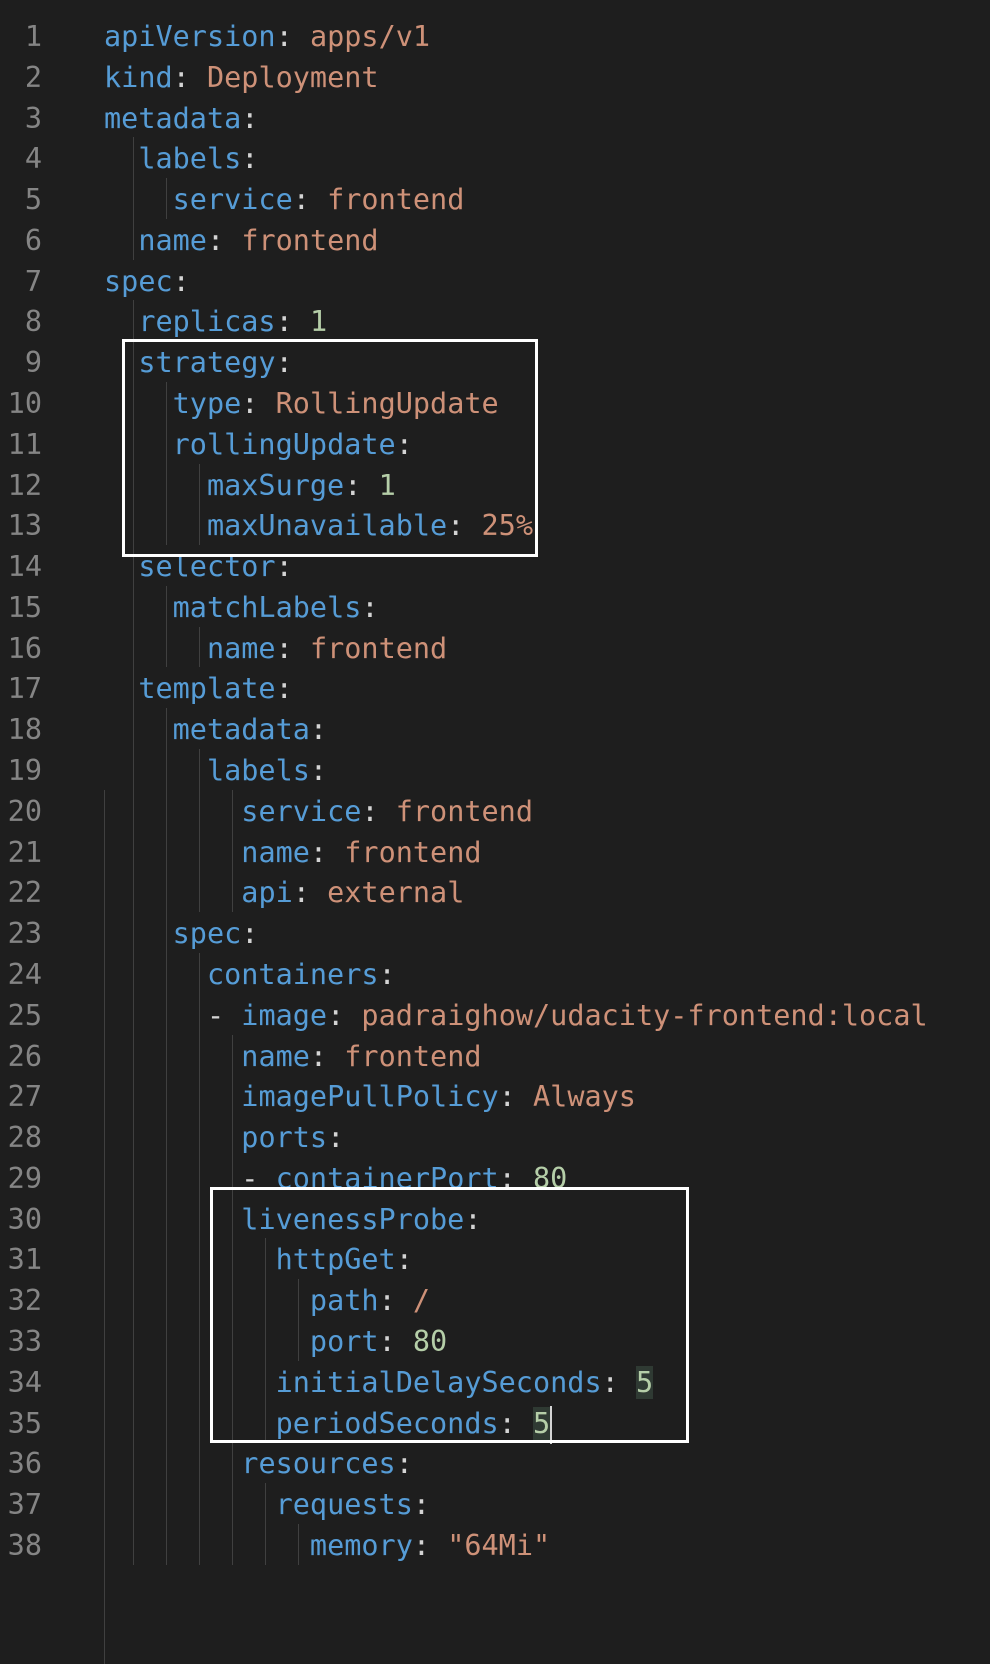  Describe the element at coordinates (495, 933) in the screenshot. I see `code-line: 23 spec:` at that location.